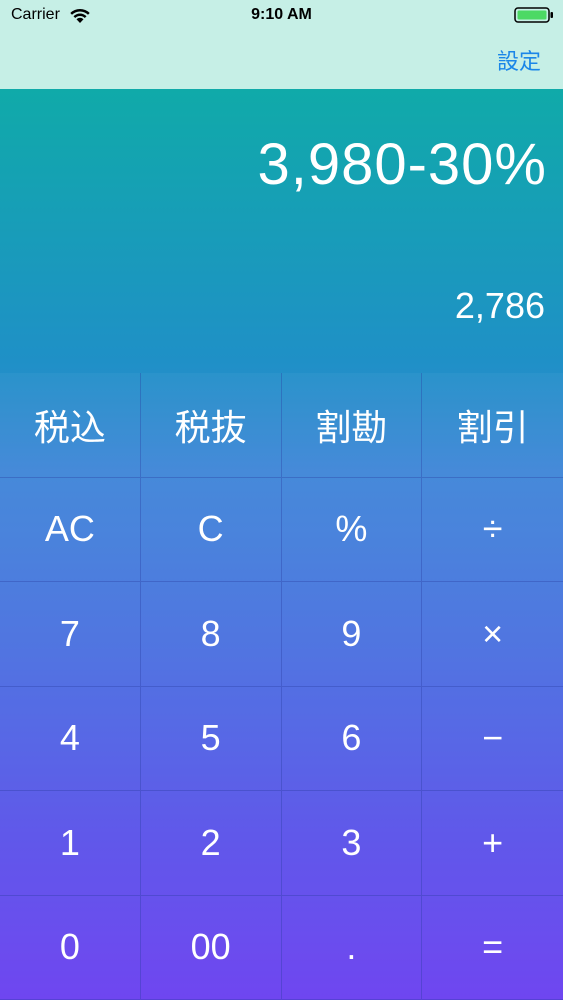  I want to click on digit-8-button: 8, so click(211, 634).